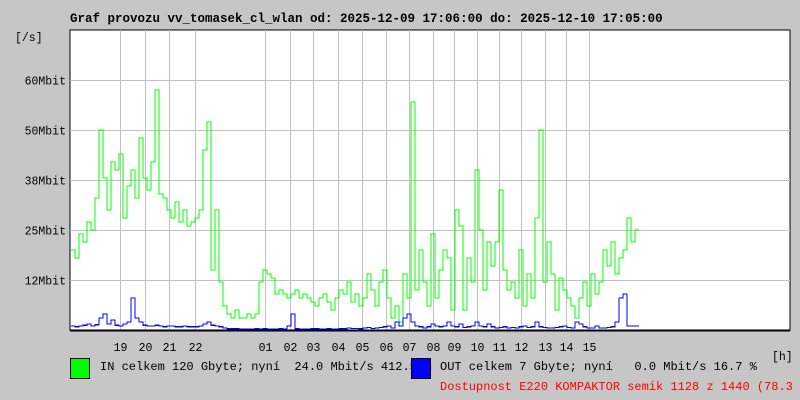 The image size is (800, 400). I want to click on x-tick-label: 07, so click(410, 348).